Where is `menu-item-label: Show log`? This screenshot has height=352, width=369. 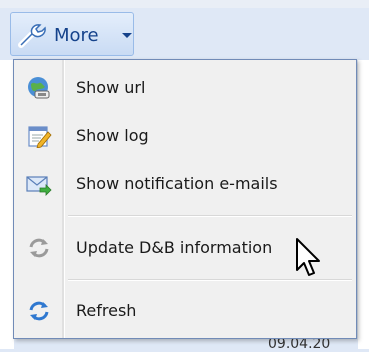 menu-item-label: Show log is located at coordinates (112, 135).